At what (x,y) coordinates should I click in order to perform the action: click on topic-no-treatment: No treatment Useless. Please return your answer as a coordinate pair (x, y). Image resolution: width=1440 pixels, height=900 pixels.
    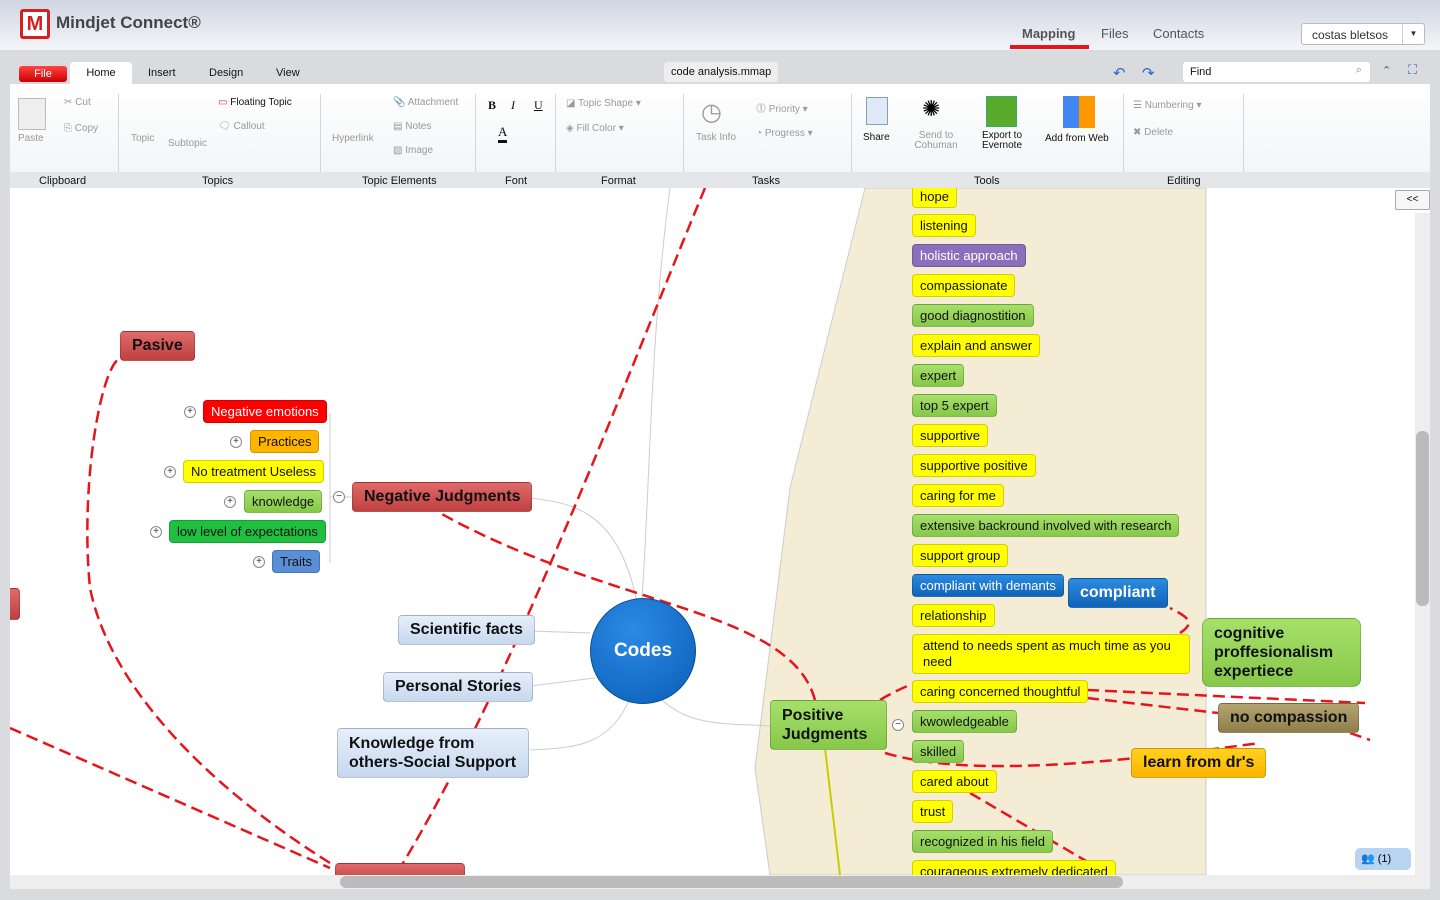
    Looking at the image, I should click on (253, 471).